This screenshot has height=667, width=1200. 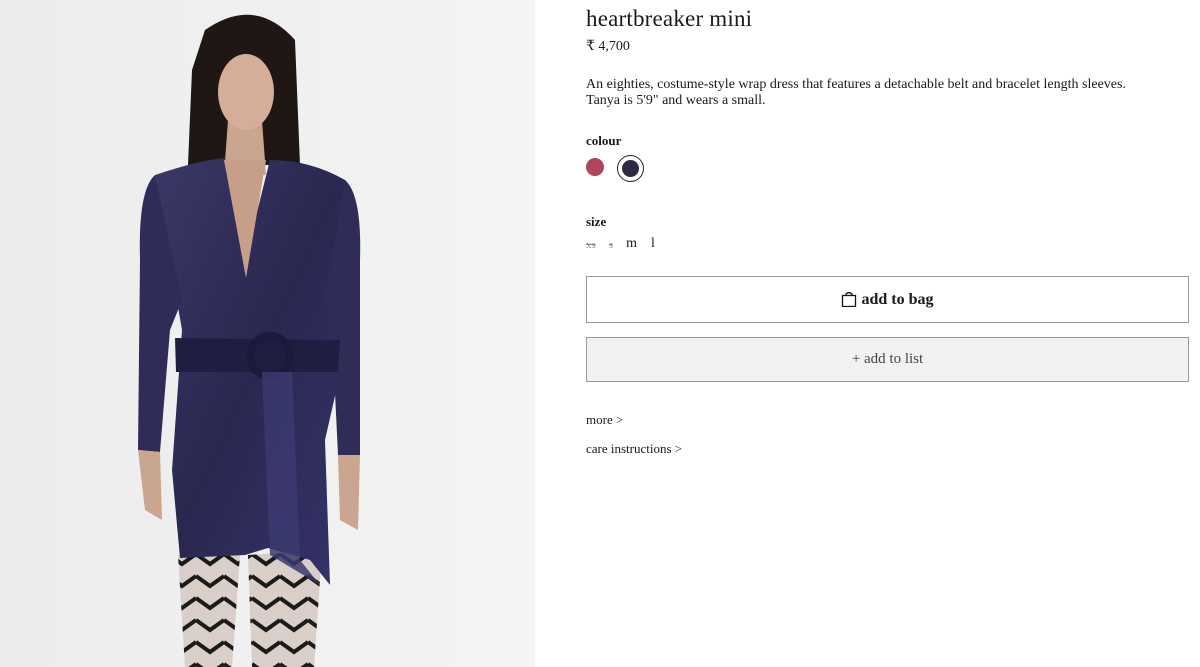 What do you see at coordinates (608, 46) in the screenshot?
I see `product-price: ₹ 4,700` at bounding box center [608, 46].